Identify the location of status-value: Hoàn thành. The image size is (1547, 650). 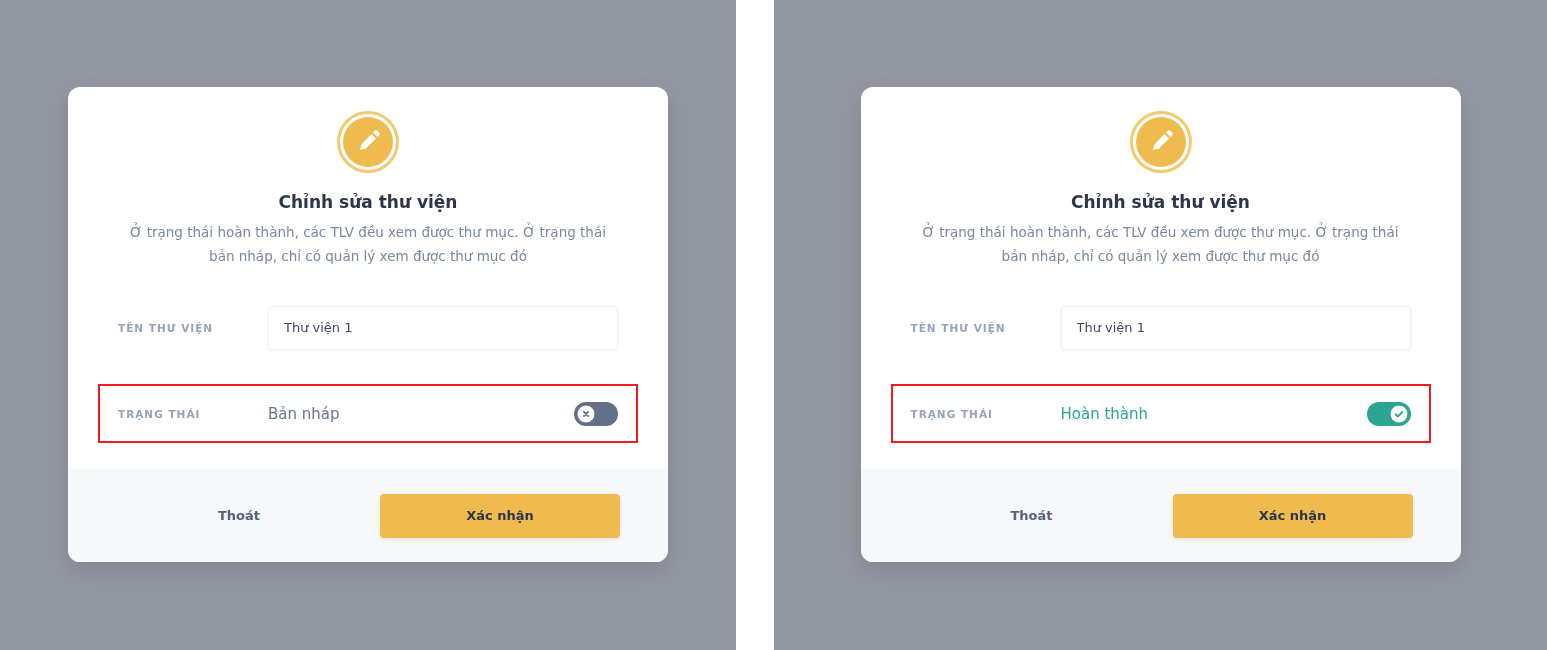
(1105, 413).